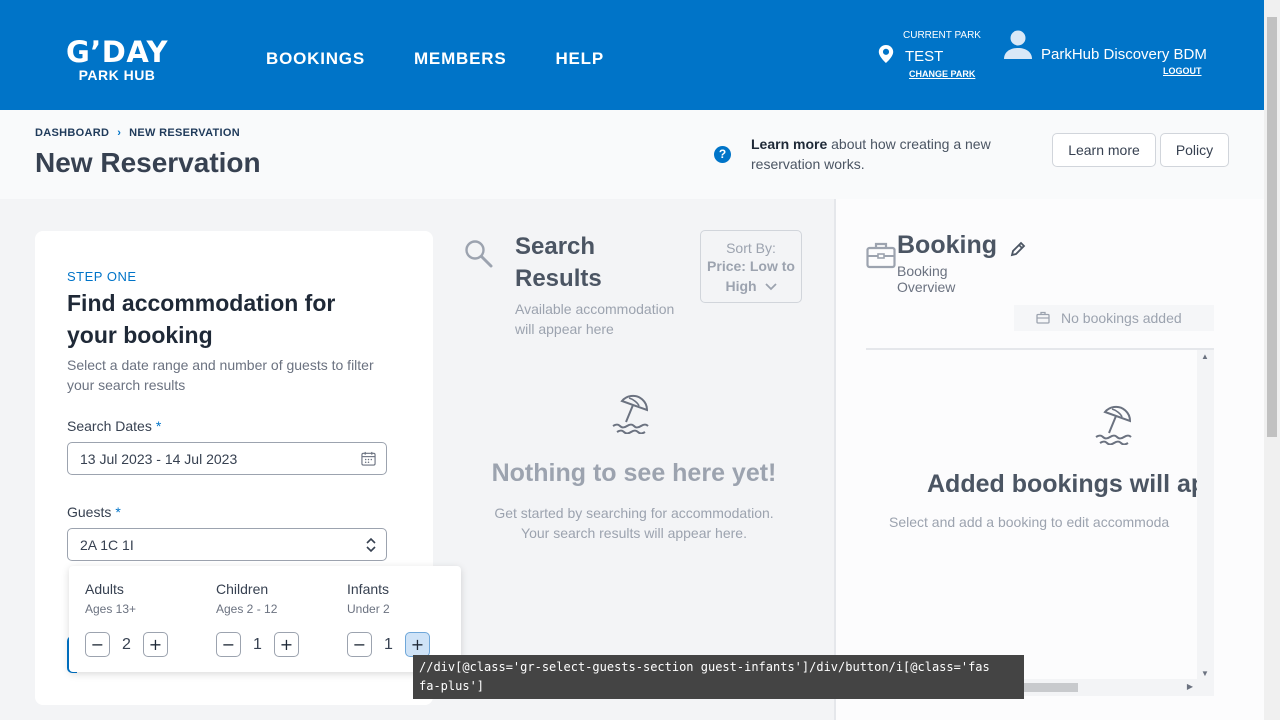 The height and width of the screenshot is (720, 1280). Describe the element at coordinates (247, 609) in the screenshot. I see `children-sub: Ages 2 - 12` at that location.